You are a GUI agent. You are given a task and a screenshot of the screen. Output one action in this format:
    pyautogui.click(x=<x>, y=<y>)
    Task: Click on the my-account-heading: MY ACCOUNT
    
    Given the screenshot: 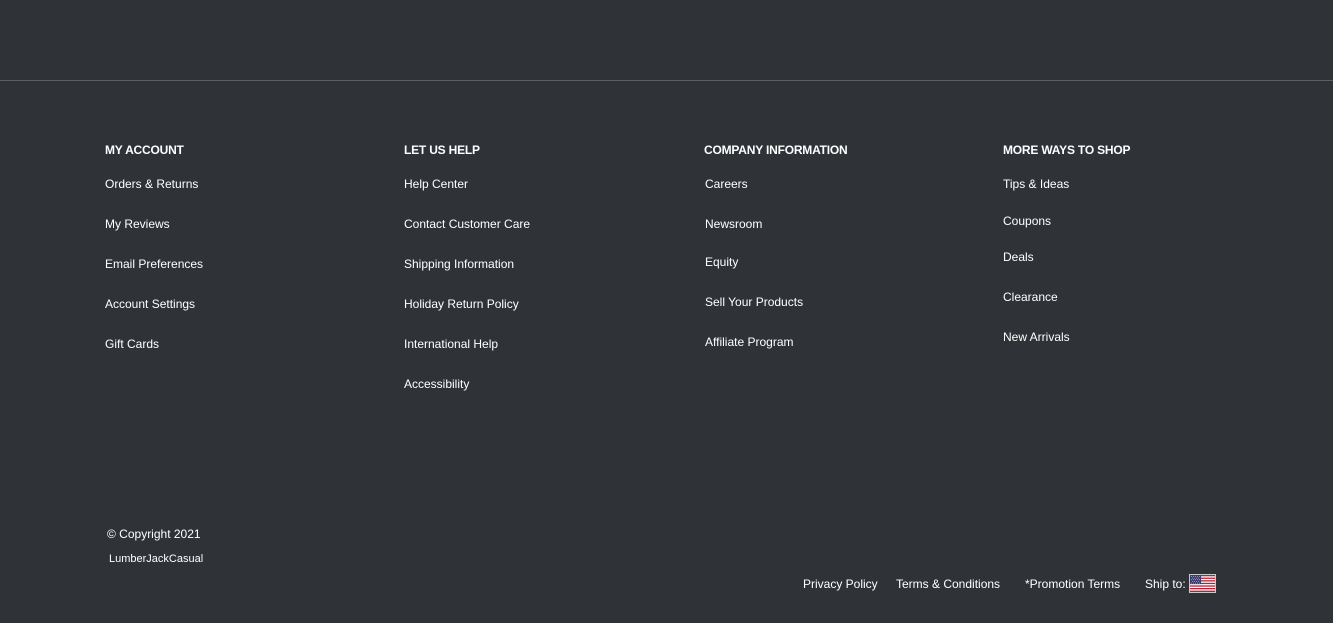 What is the action you would take?
    pyautogui.click(x=144, y=150)
    